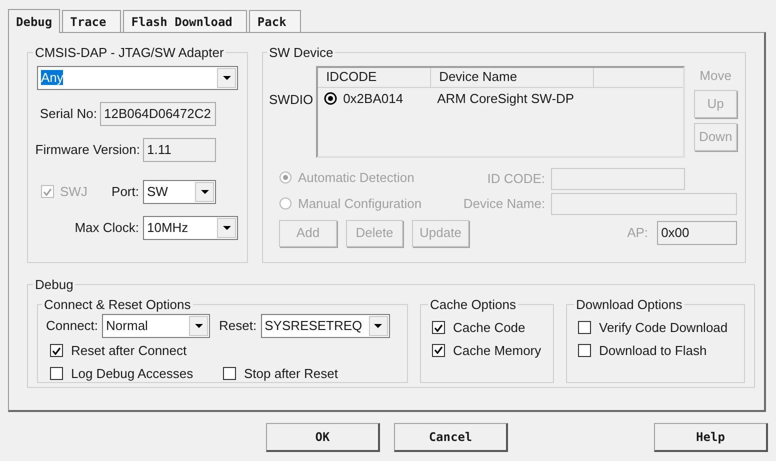 This screenshot has width=776, height=461. What do you see at coordinates (291, 99) in the screenshot?
I see `field-label: SWDIO` at bounding box center [291, 99].